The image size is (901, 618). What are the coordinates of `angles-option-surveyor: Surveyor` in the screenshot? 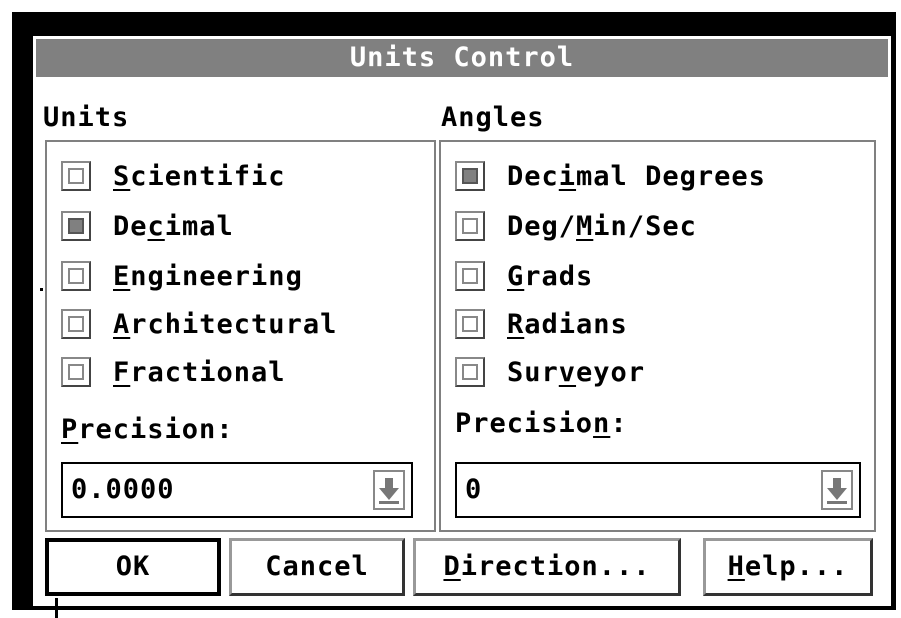 It's located at (550, 372).